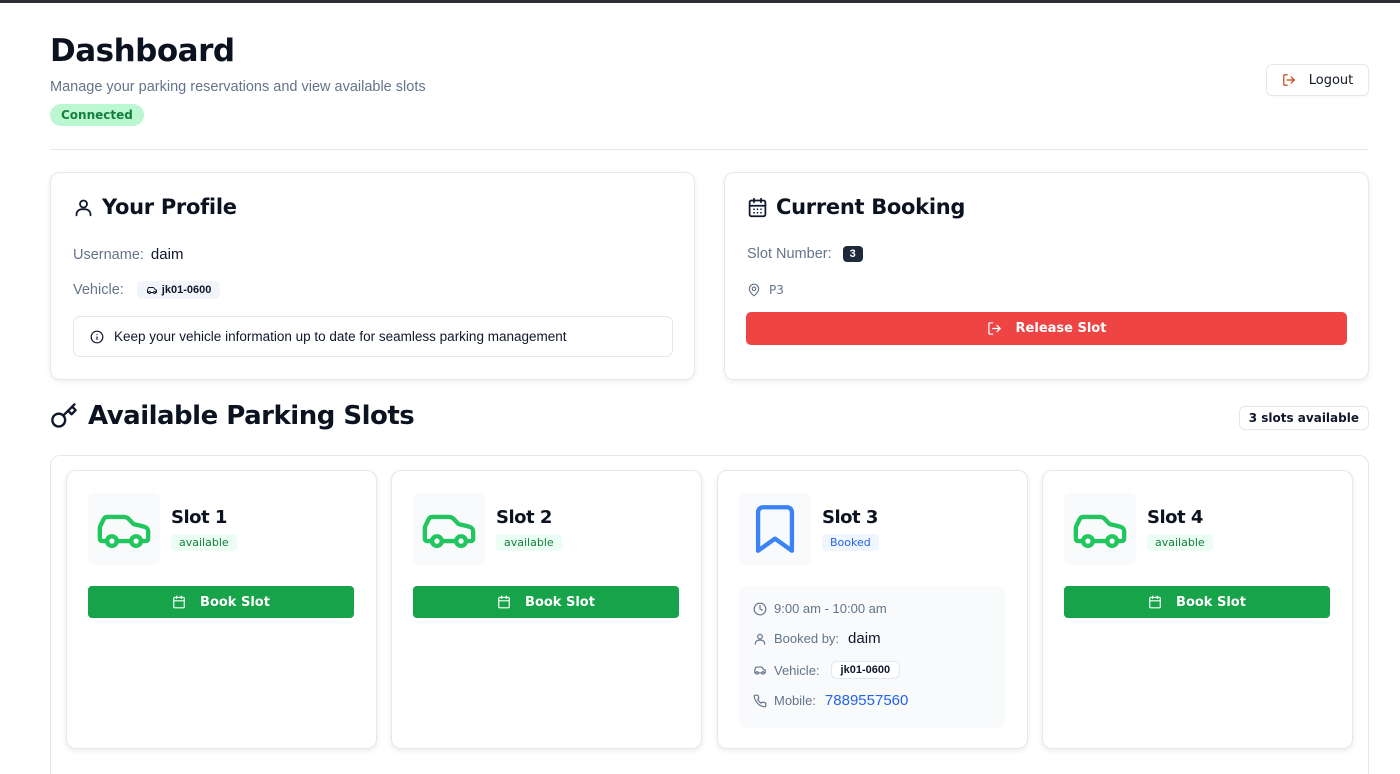 The height and width of the screenshot is (774, 1400). Describe the element at coordinates (754, 290) in the screenshot. I see `map-pin-icon` at that location.